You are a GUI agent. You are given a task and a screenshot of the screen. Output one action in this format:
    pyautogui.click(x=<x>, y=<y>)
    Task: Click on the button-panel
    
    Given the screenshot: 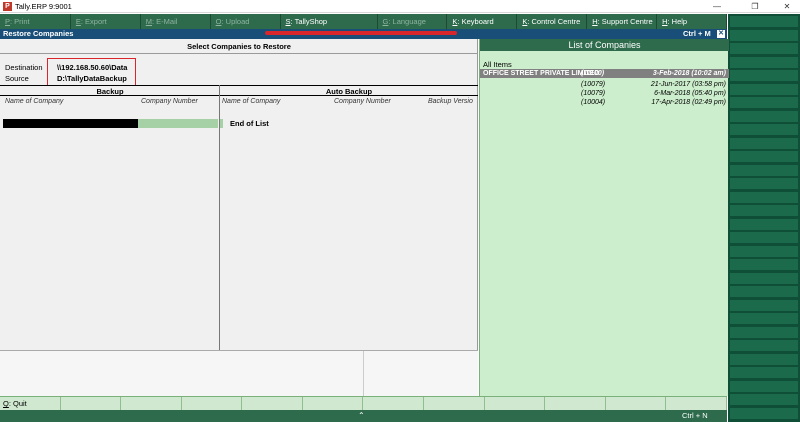 What is the action you would take?
    pyautogui.click(x=764, y=218)
    